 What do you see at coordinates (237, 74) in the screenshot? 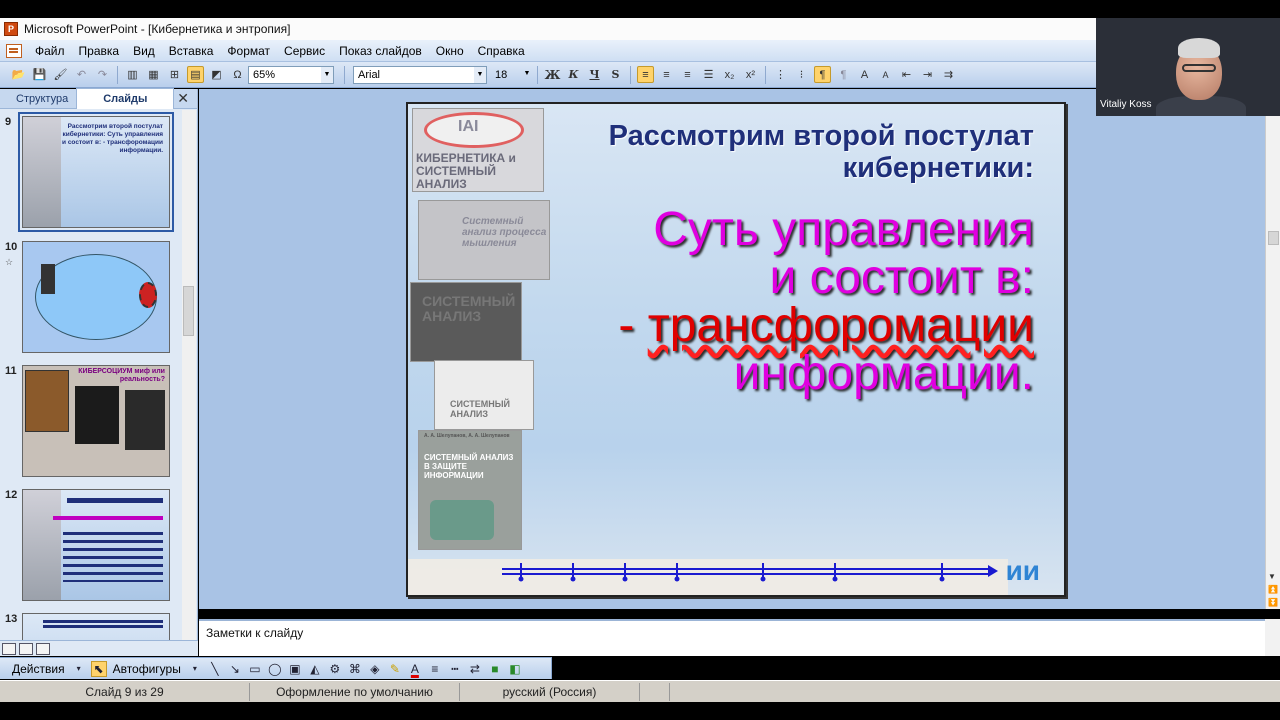
I see `omega-symbol-icon: Ω` at bounding box center [237, 74].